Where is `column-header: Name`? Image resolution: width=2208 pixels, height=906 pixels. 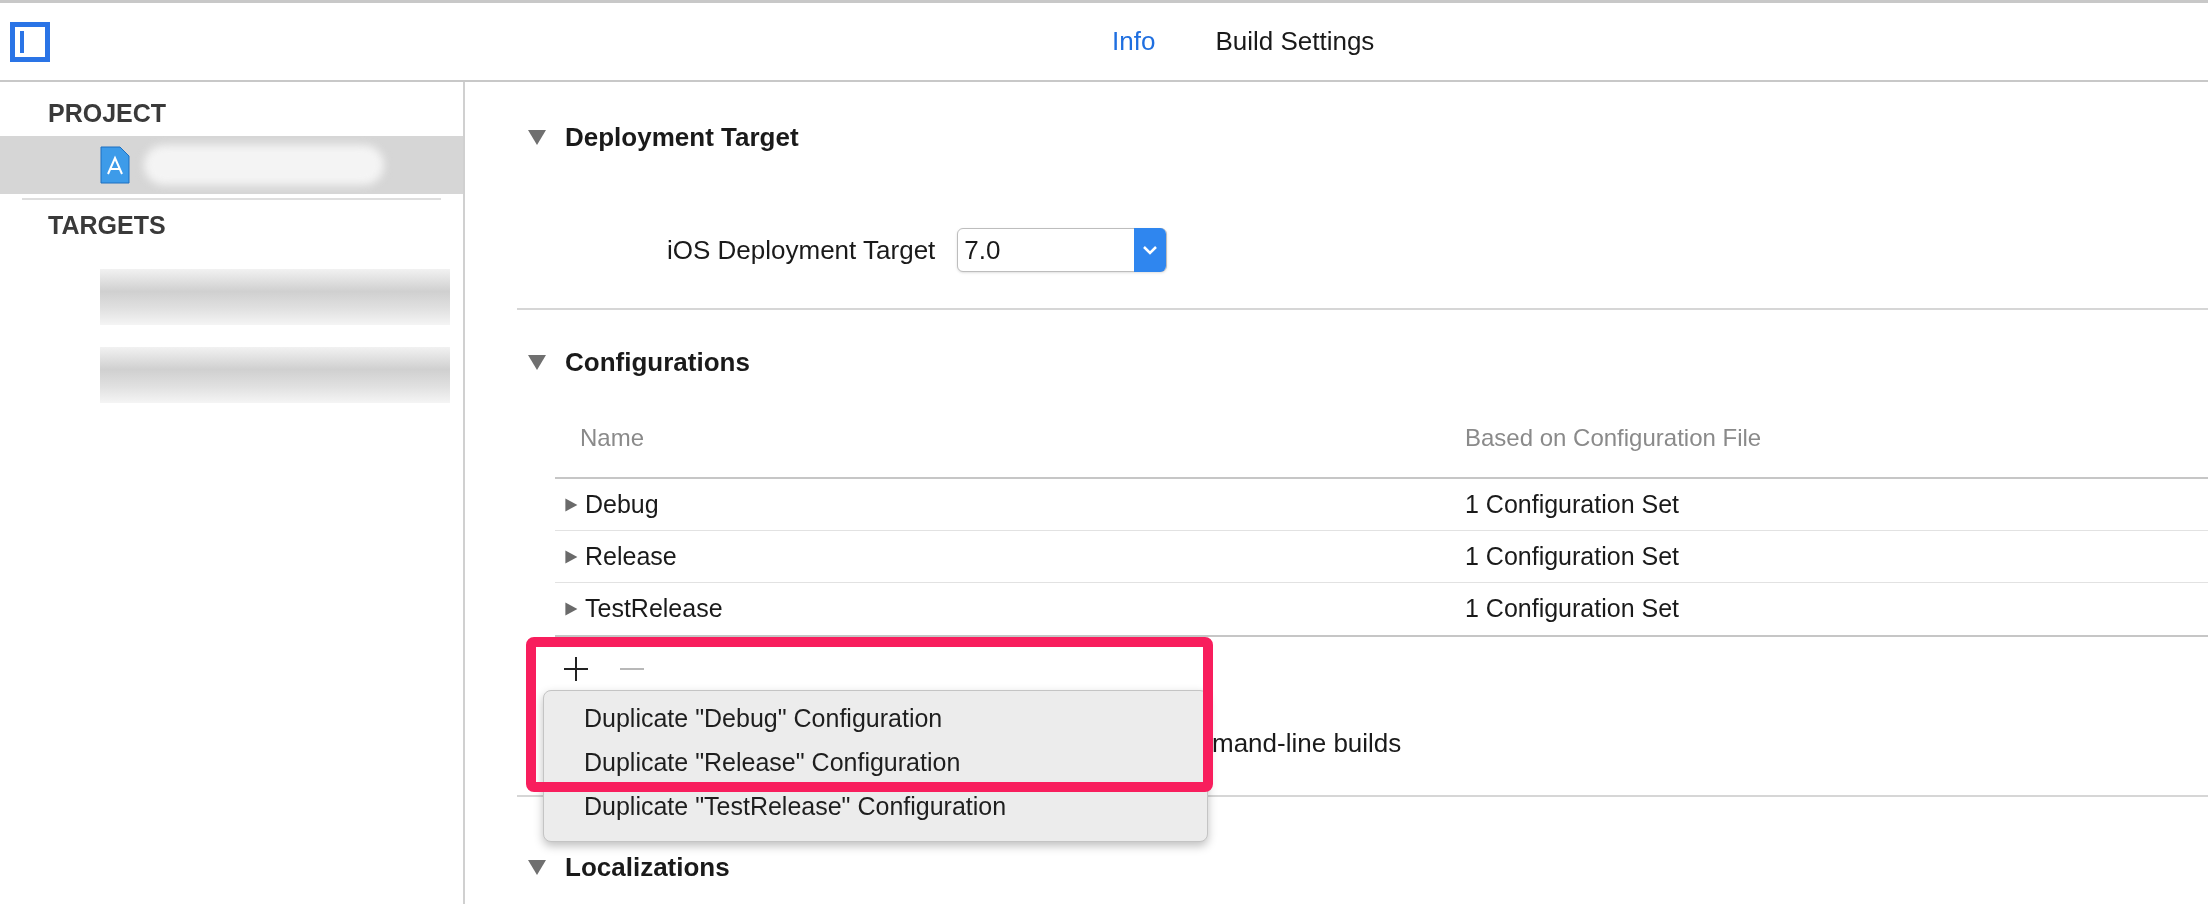
column-header: Name is located at coordinates (612, 437).